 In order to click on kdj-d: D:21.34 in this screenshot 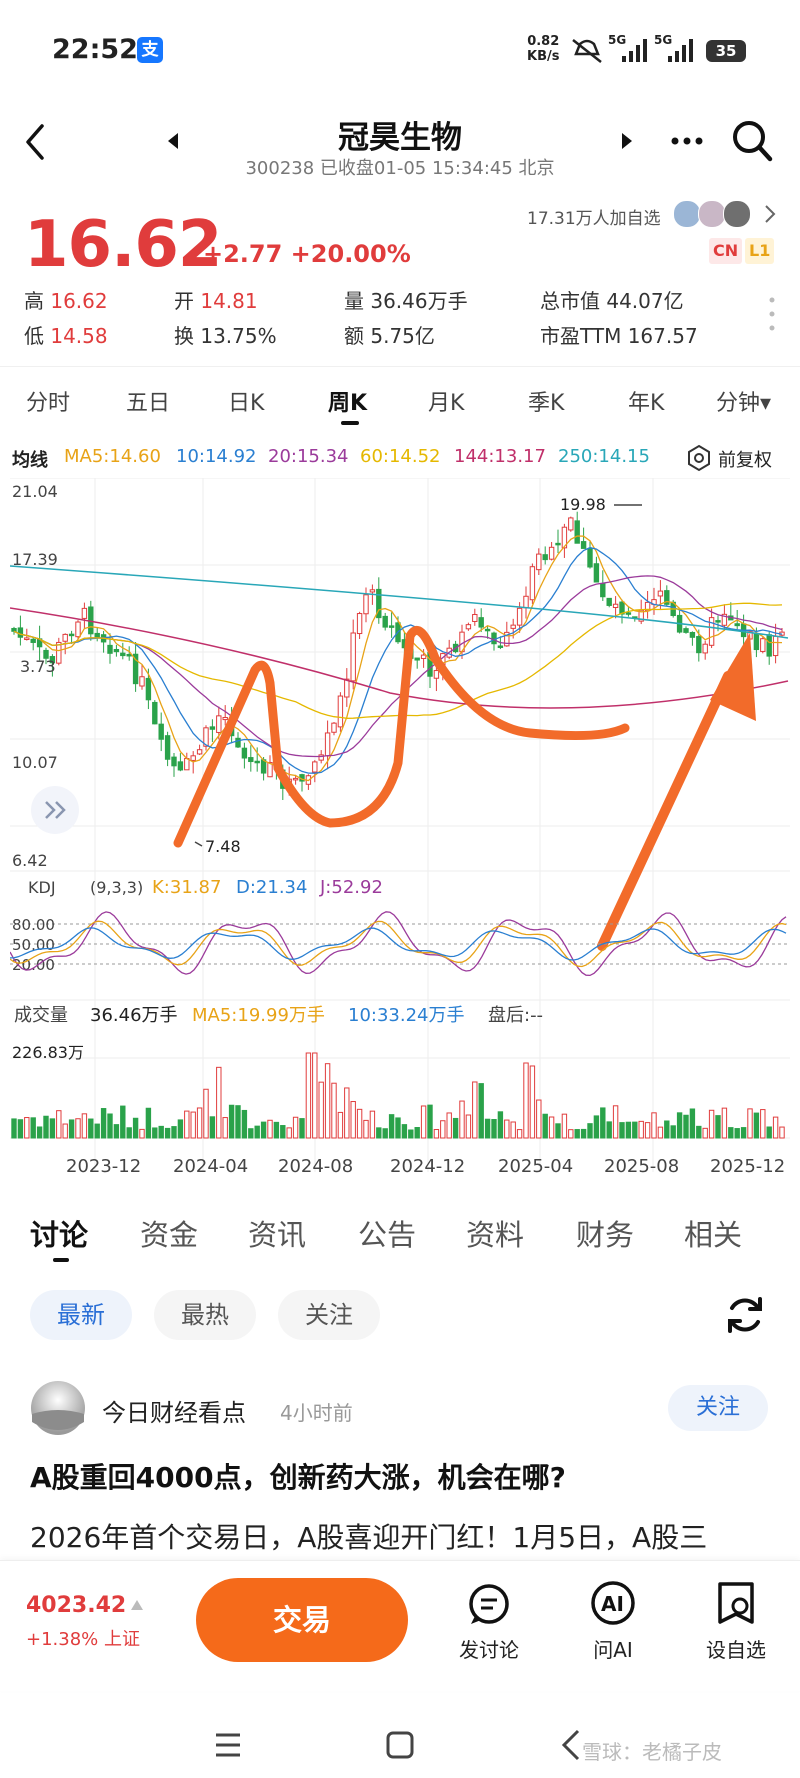, I will do `click(271, 887)`.